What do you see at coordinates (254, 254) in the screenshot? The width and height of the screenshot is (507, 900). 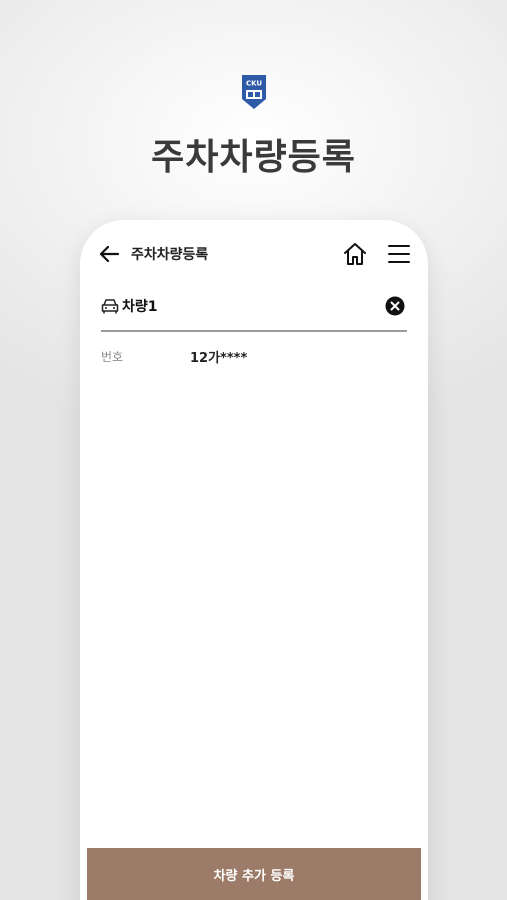 I see `app-bar: 주차차량등록` at bounding box center [254, 254].